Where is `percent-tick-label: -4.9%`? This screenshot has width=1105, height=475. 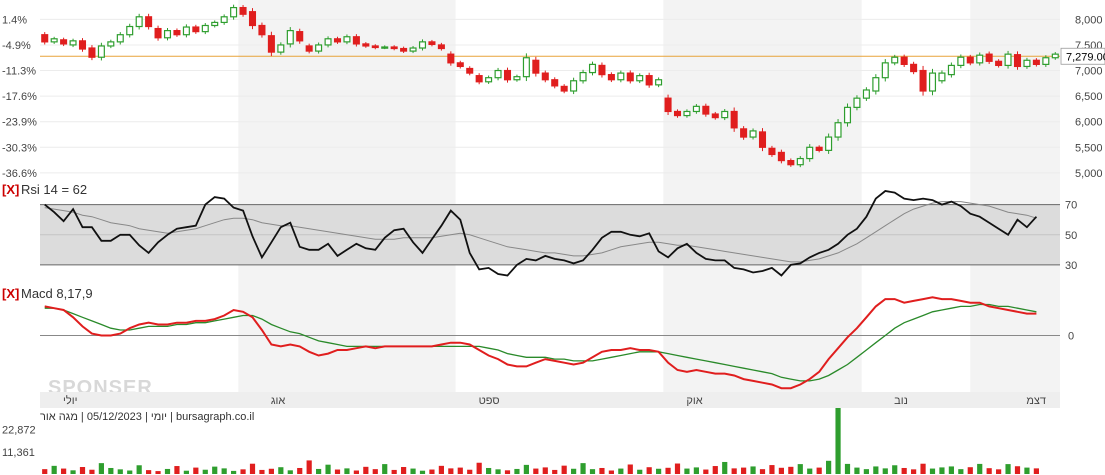
percent-tick-label: -4.9% is located at coordinates (16, 46).